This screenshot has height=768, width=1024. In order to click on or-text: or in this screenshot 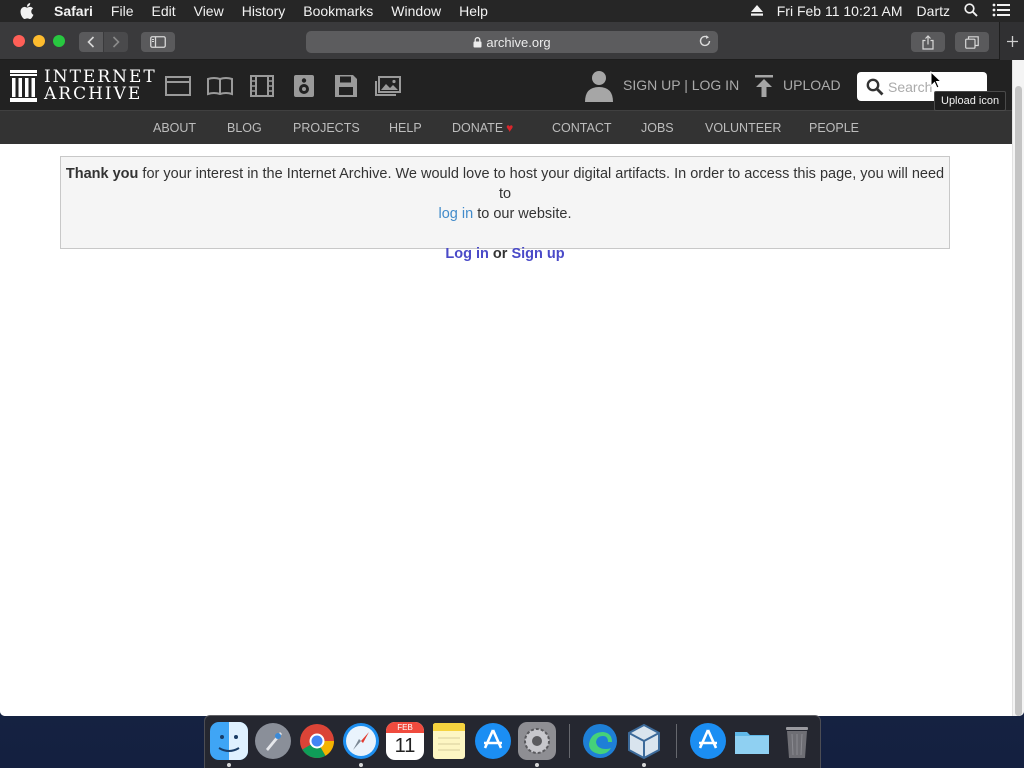, I will do `click(500, 254)`.